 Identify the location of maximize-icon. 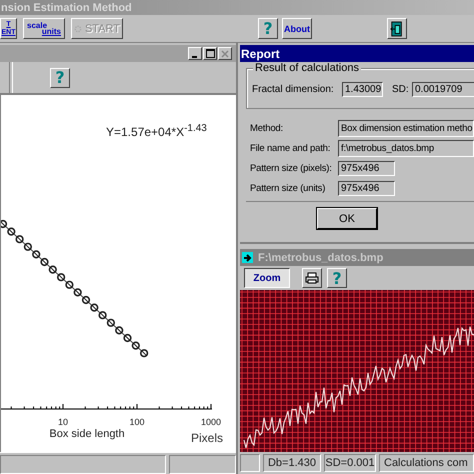
(210, 53).